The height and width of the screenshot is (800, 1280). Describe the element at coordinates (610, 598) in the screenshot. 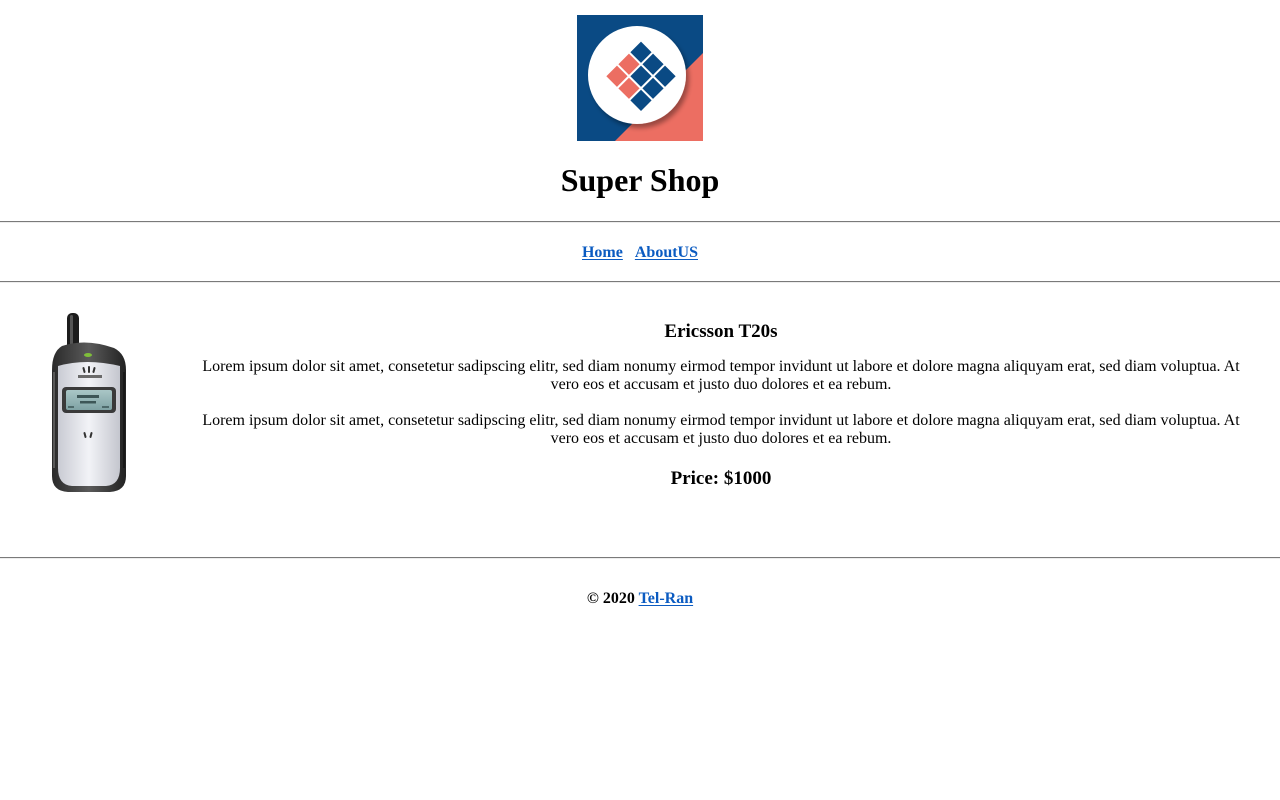

I see `copyright-text: © 2020` at that location.